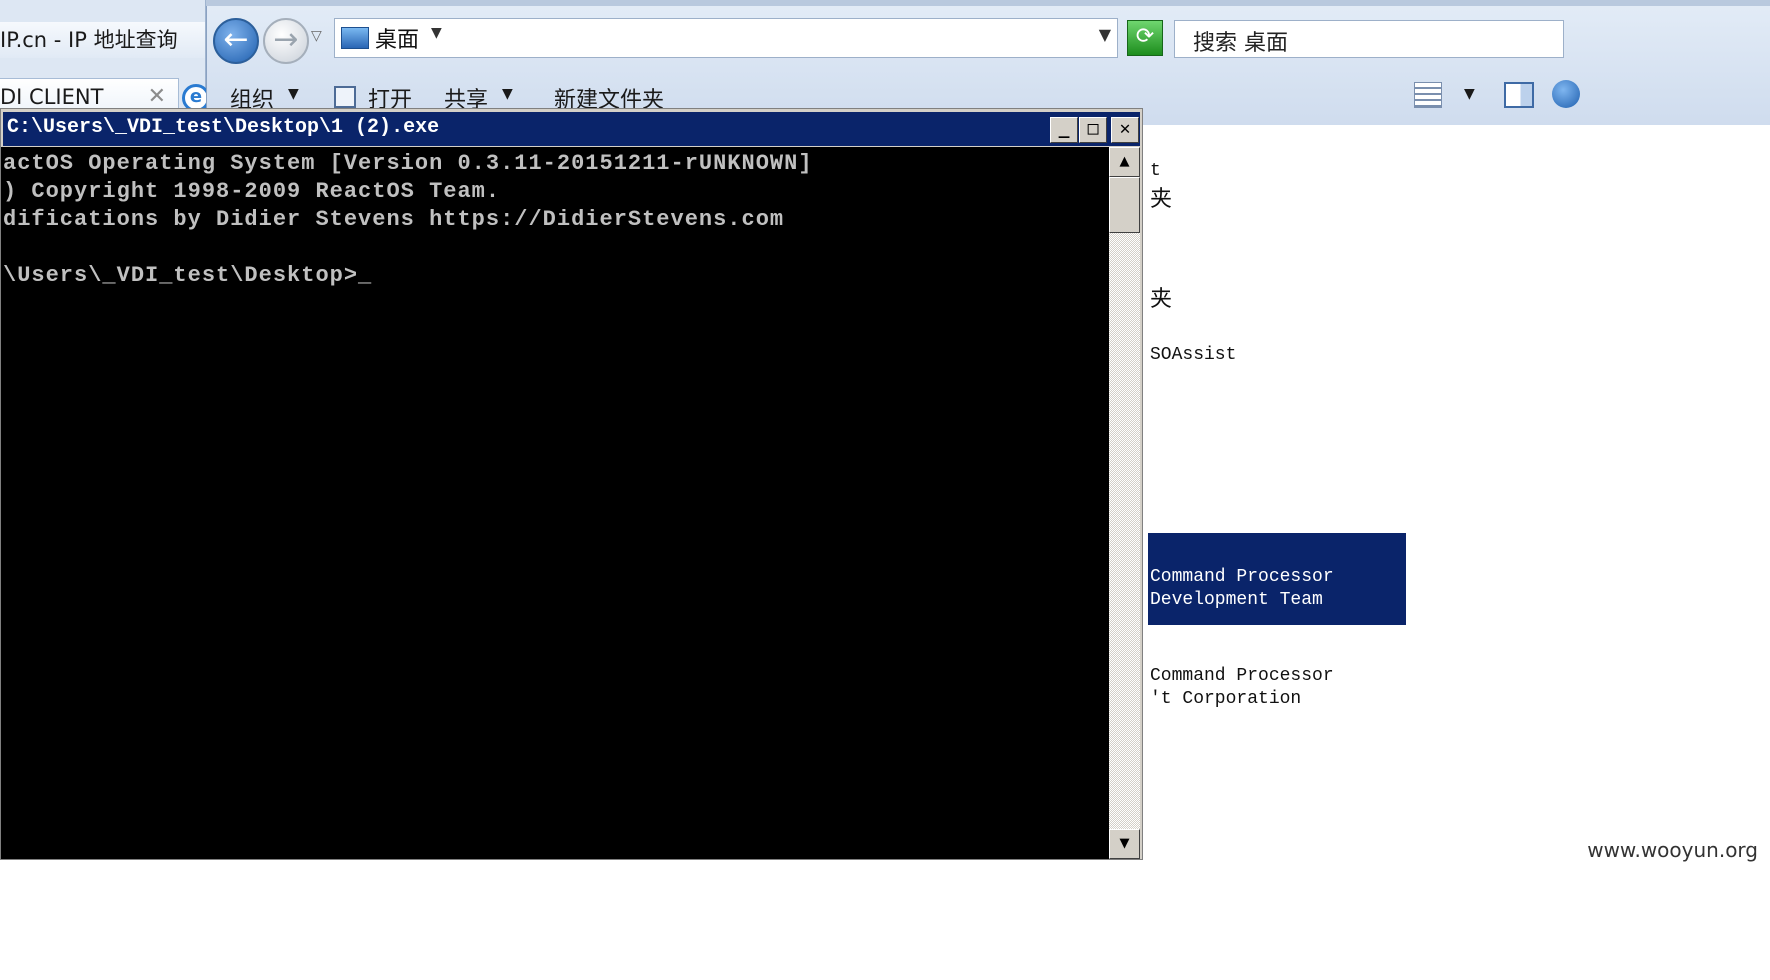 The width and height of the screenshot is (1770, 980). Describe the element at coordinates (1566, 94) in the screenshot. I see `help-icon` at that location.